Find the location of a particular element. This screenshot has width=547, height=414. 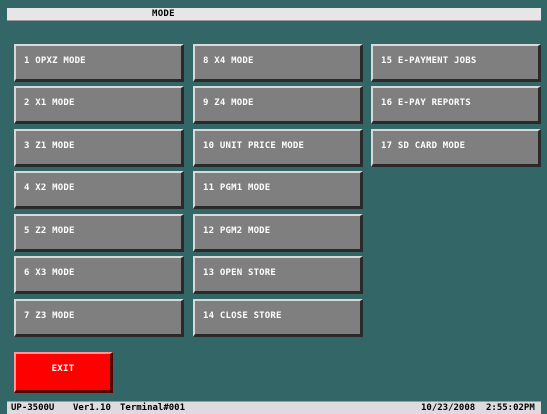

mode-button-11-pgm1: 11 PGM1 MODE is located at coordinates (278, 190).